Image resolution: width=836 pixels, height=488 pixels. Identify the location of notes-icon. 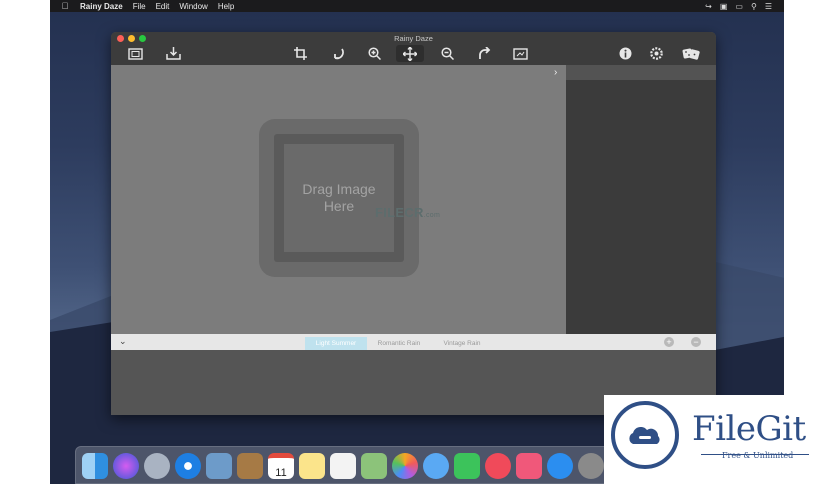
(312, 466).